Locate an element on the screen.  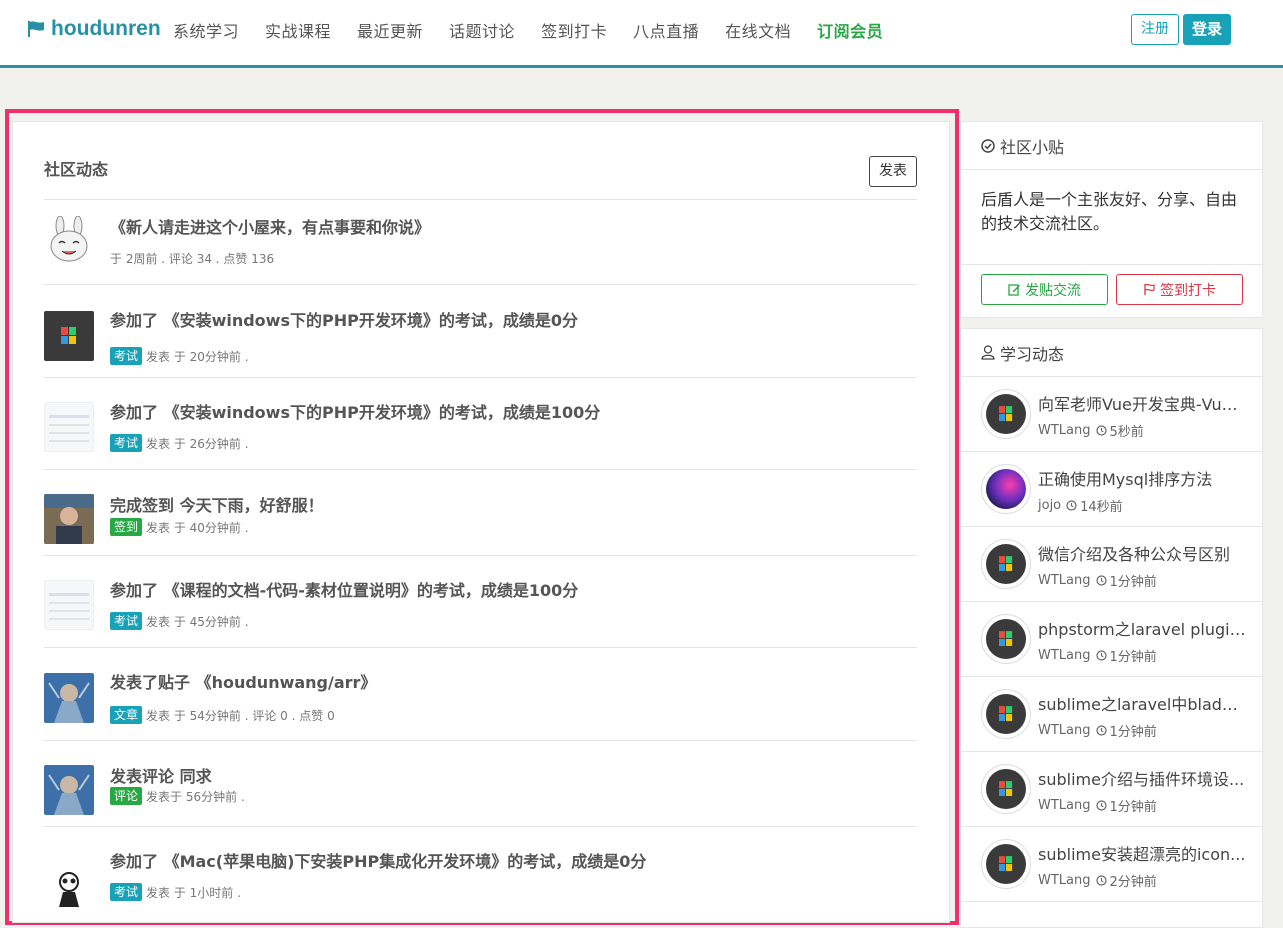
study-item: phpstorm之laravel plugin... WTLang 1分钟前 is located at coordinates (1111, 639).